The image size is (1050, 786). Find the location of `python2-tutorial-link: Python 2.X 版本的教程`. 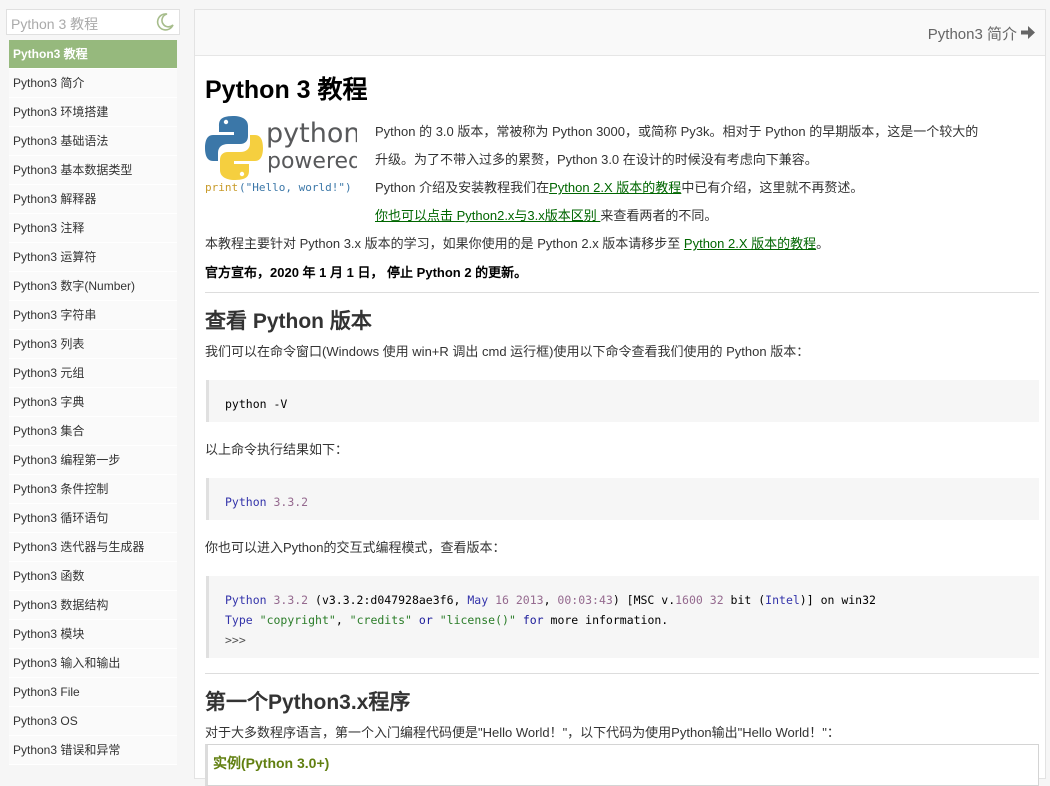

python2-tutorial-link: Python 2.X 版本的教程 is located at coordinates (615, 187).